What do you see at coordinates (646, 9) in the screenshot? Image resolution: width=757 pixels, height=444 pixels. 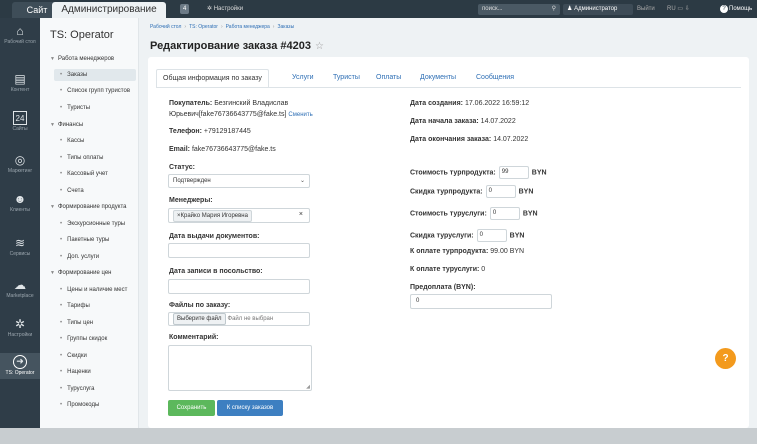 I see `logout-link: Выйти` at bounding box center [646, 9].